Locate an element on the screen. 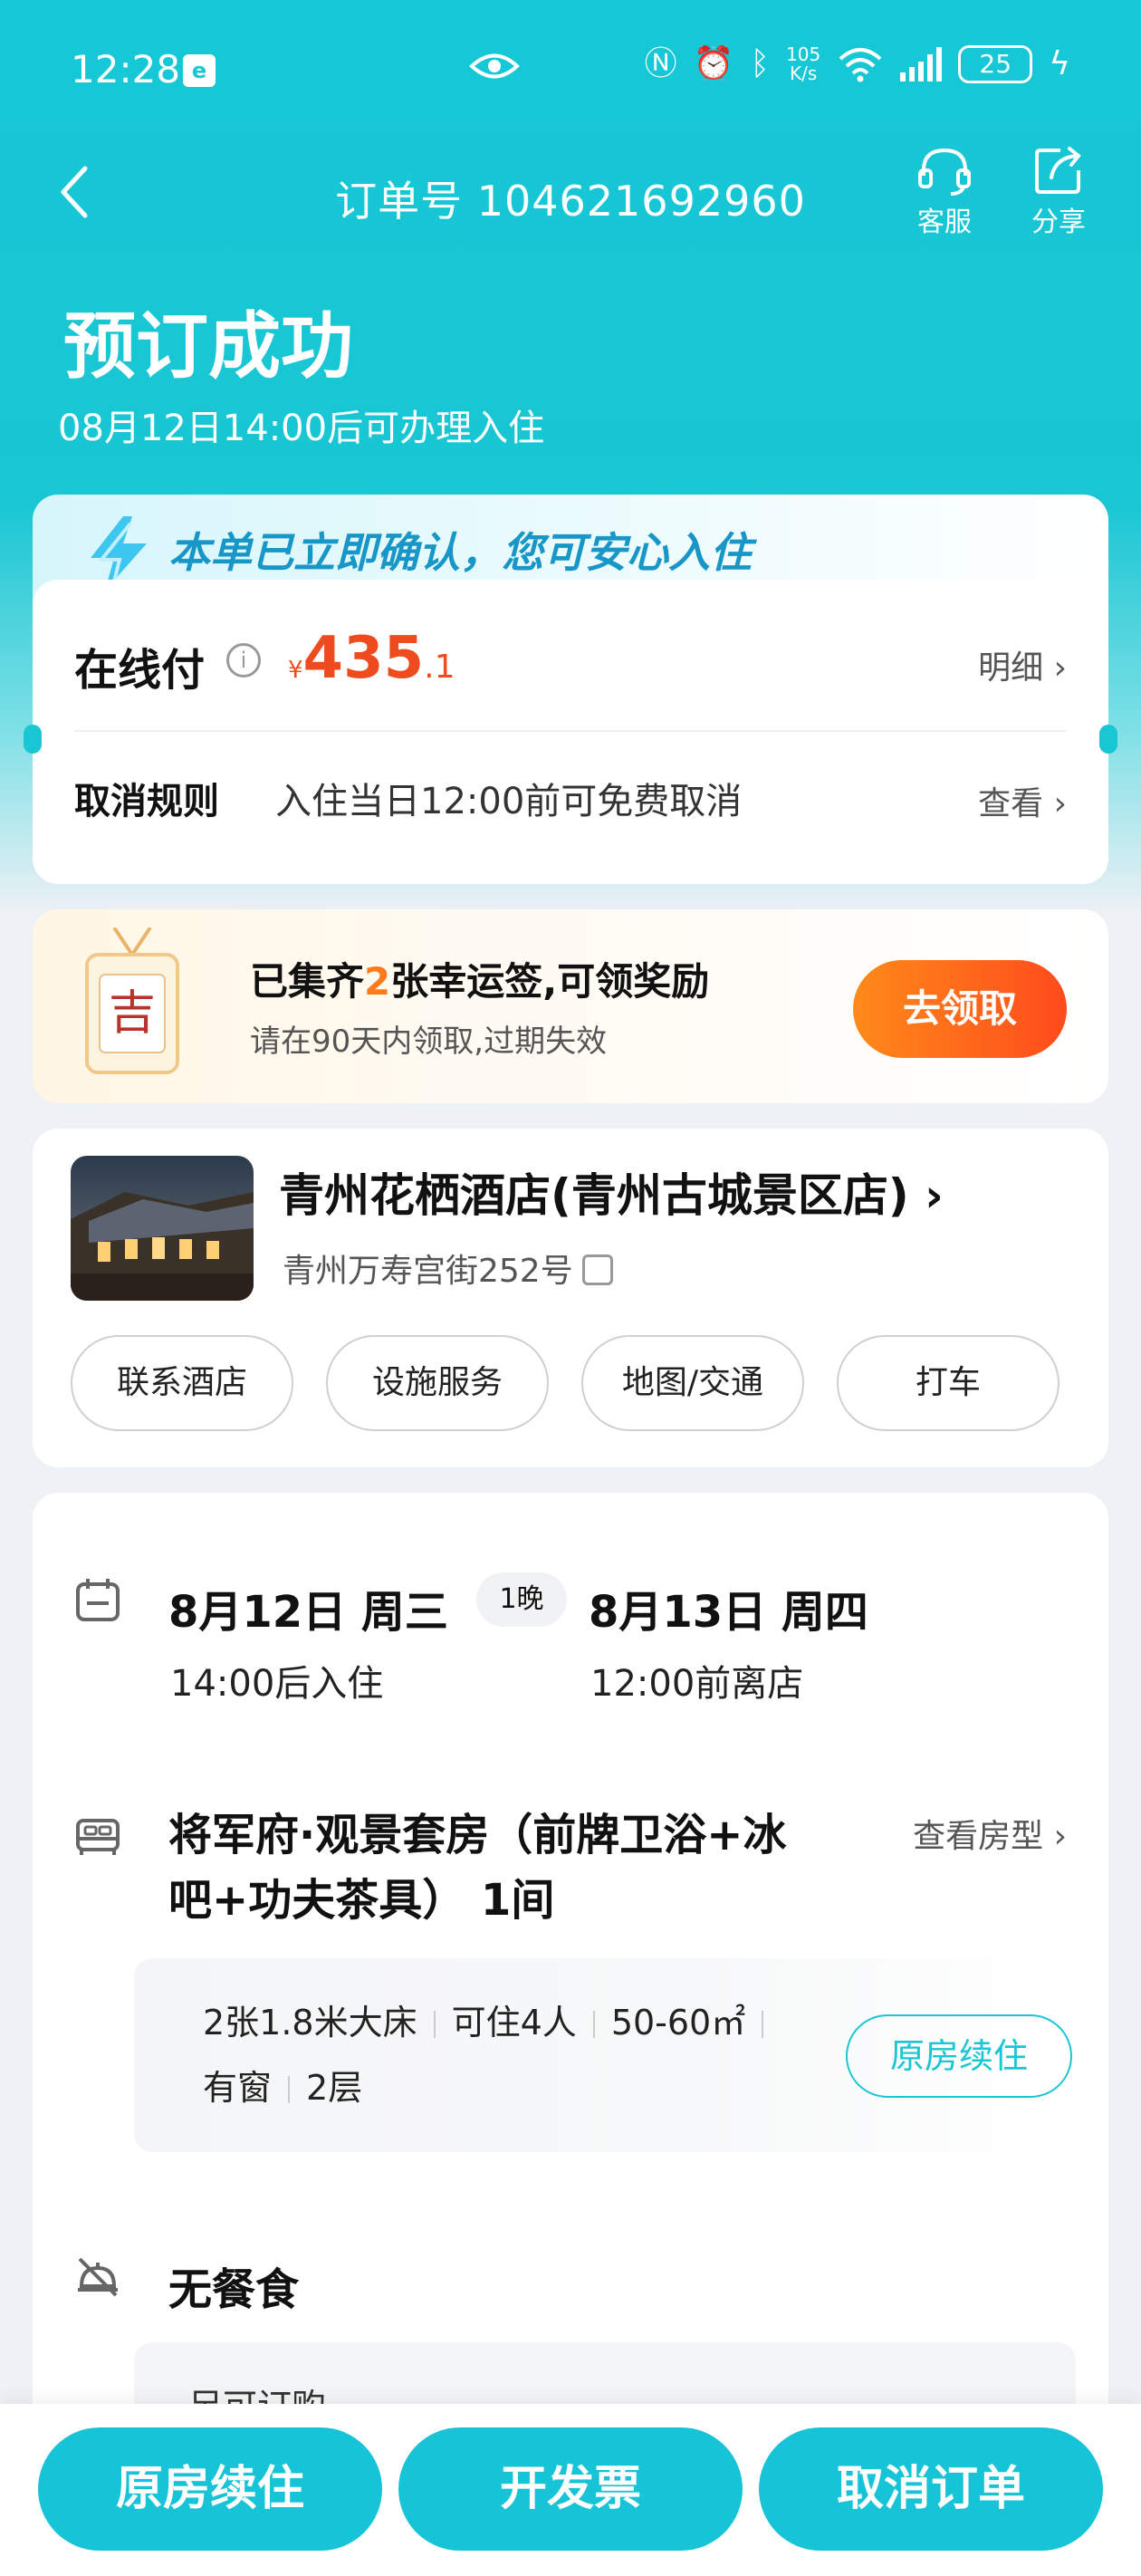 The image size is (1141, 2576). share-button: 分享 is located at coordinates (1059, 192).